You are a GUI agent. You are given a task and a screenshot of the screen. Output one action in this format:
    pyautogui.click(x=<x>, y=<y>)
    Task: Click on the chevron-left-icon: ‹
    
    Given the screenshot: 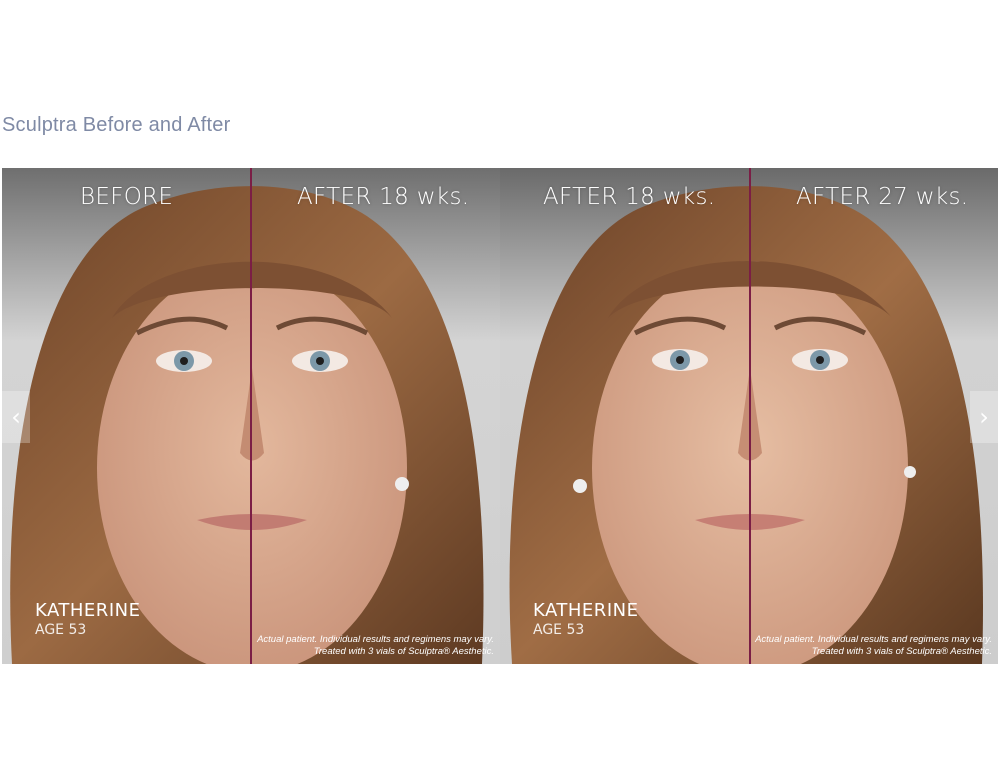 What is the action you would take?
    pyautogui.click(x=16, y=417)
    